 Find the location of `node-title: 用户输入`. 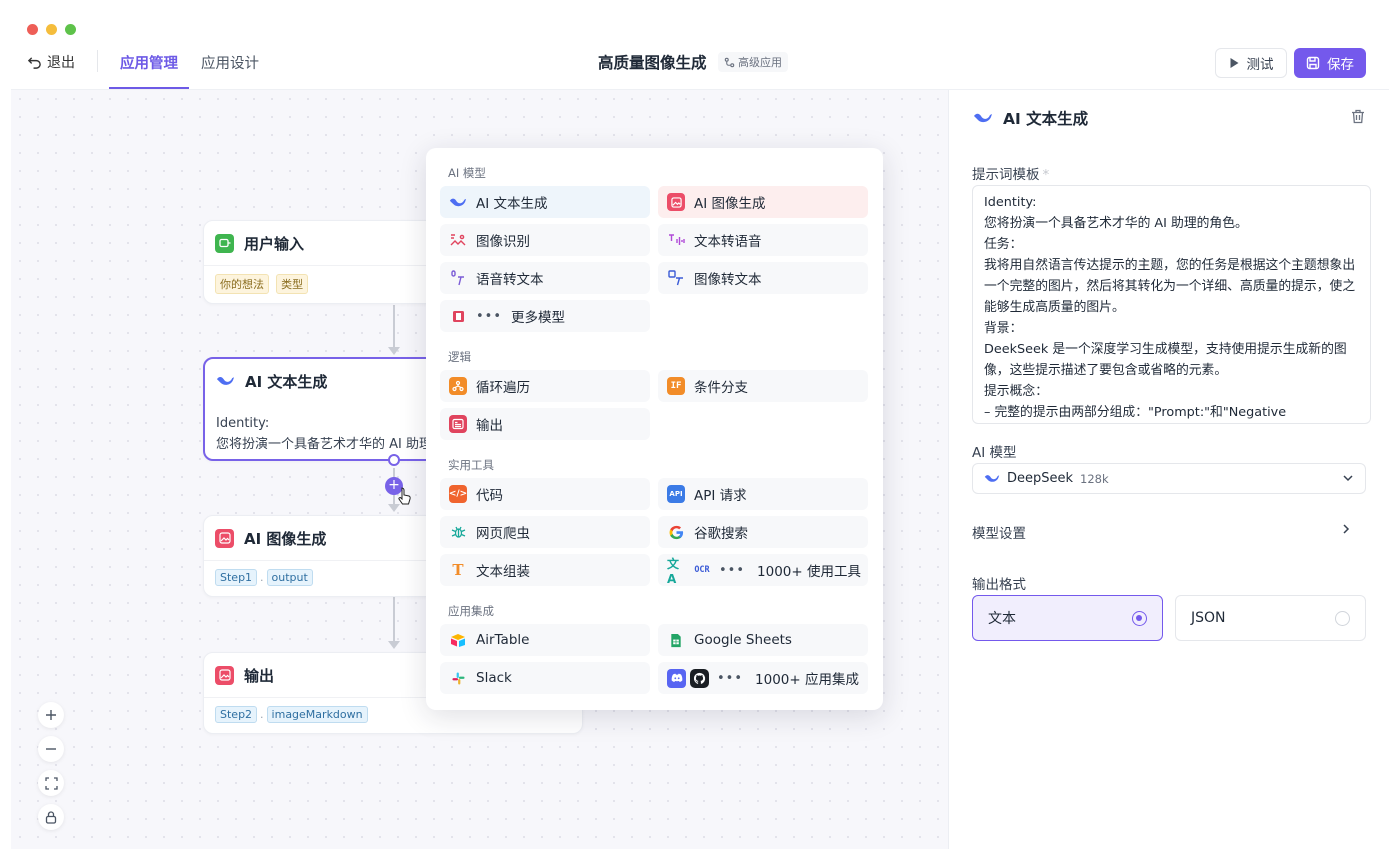

node-title: 用户输入 is located at coordinates (274, 243).